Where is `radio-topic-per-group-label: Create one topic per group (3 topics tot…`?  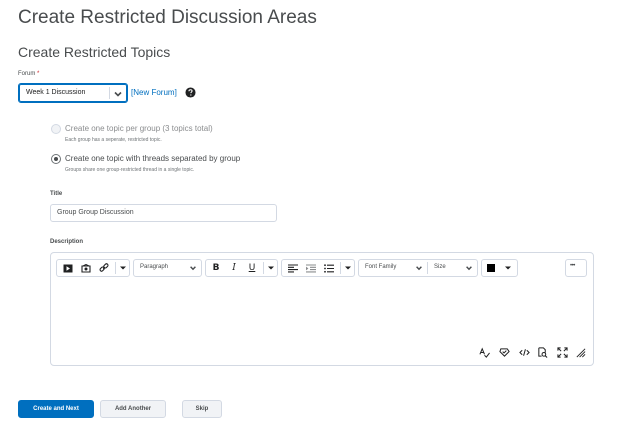
radio-topic-per-group-label: Create one topic per group (3 topics tot… is located at coordinates (139, 128).